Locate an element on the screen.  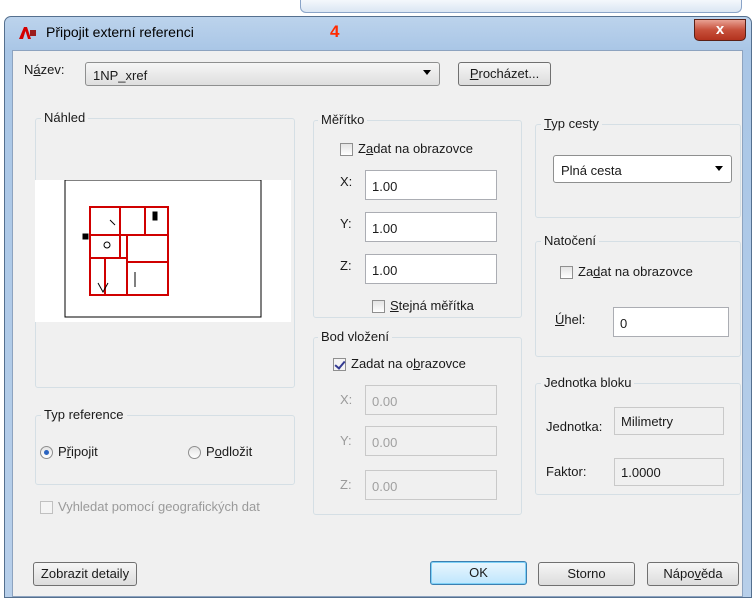
autocad-app-icon is located at coordinates (27, 33).